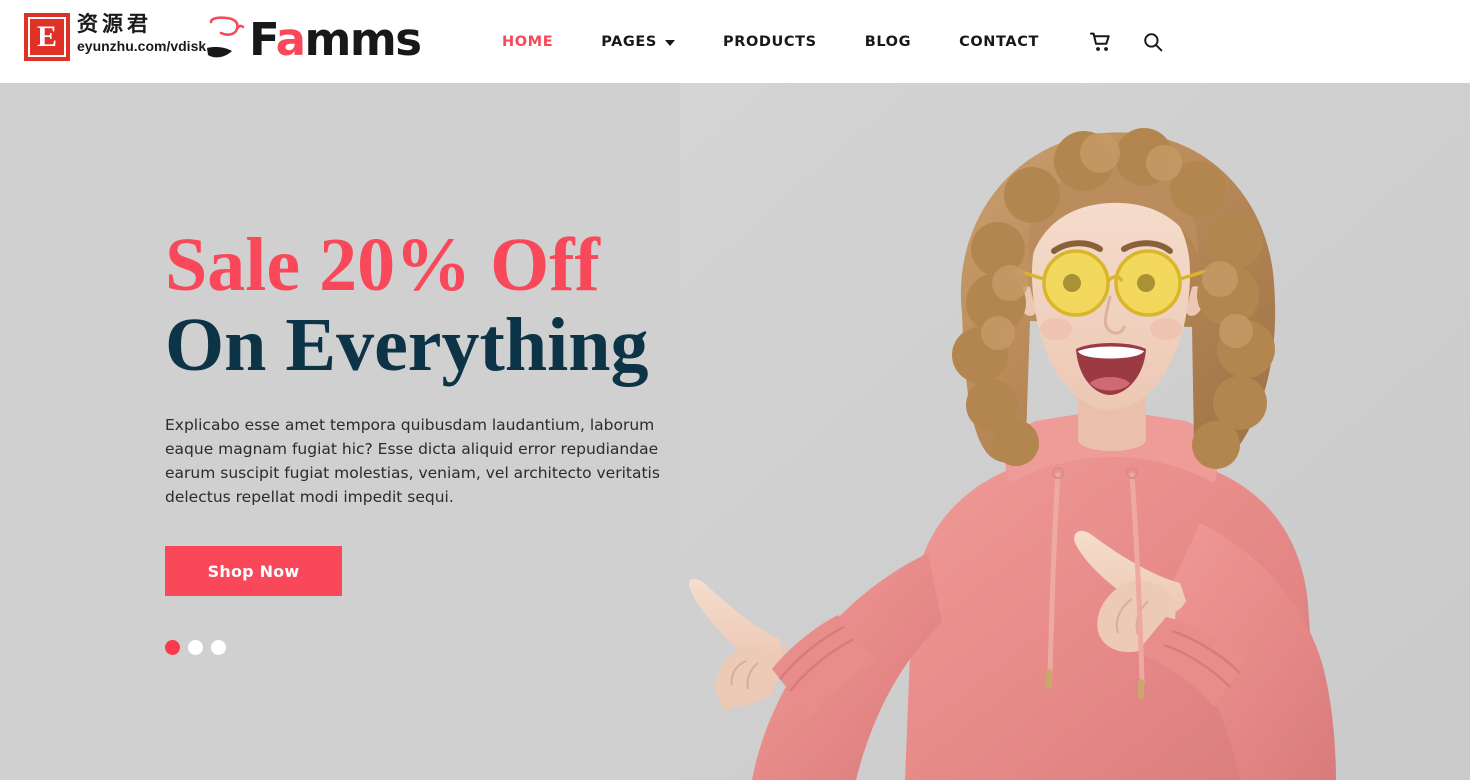 This screenshot has height=780, width=1470. I want to click on glasses-mark-icon, so click(228, 41).